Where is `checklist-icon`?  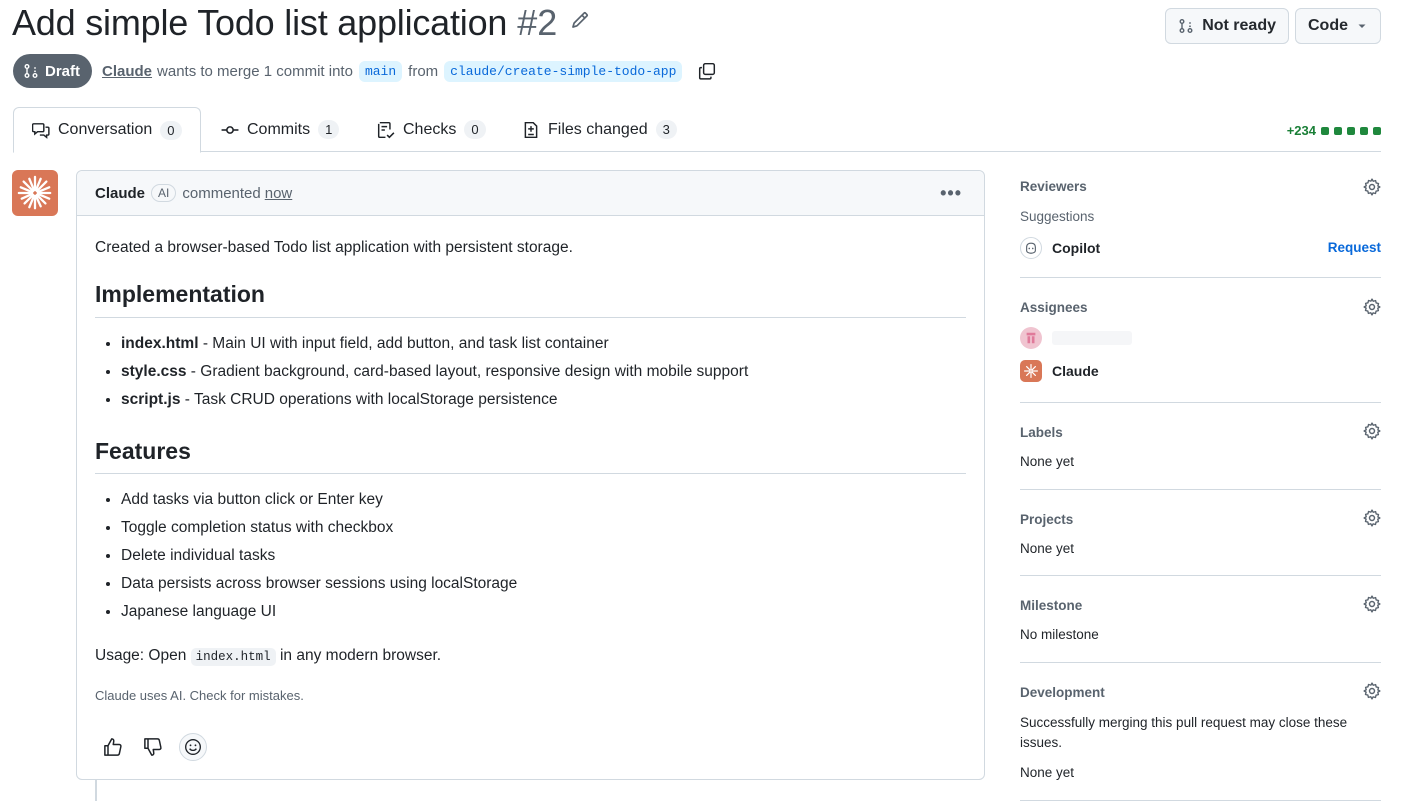
checklist-icon is located at coordinates (386, 129).